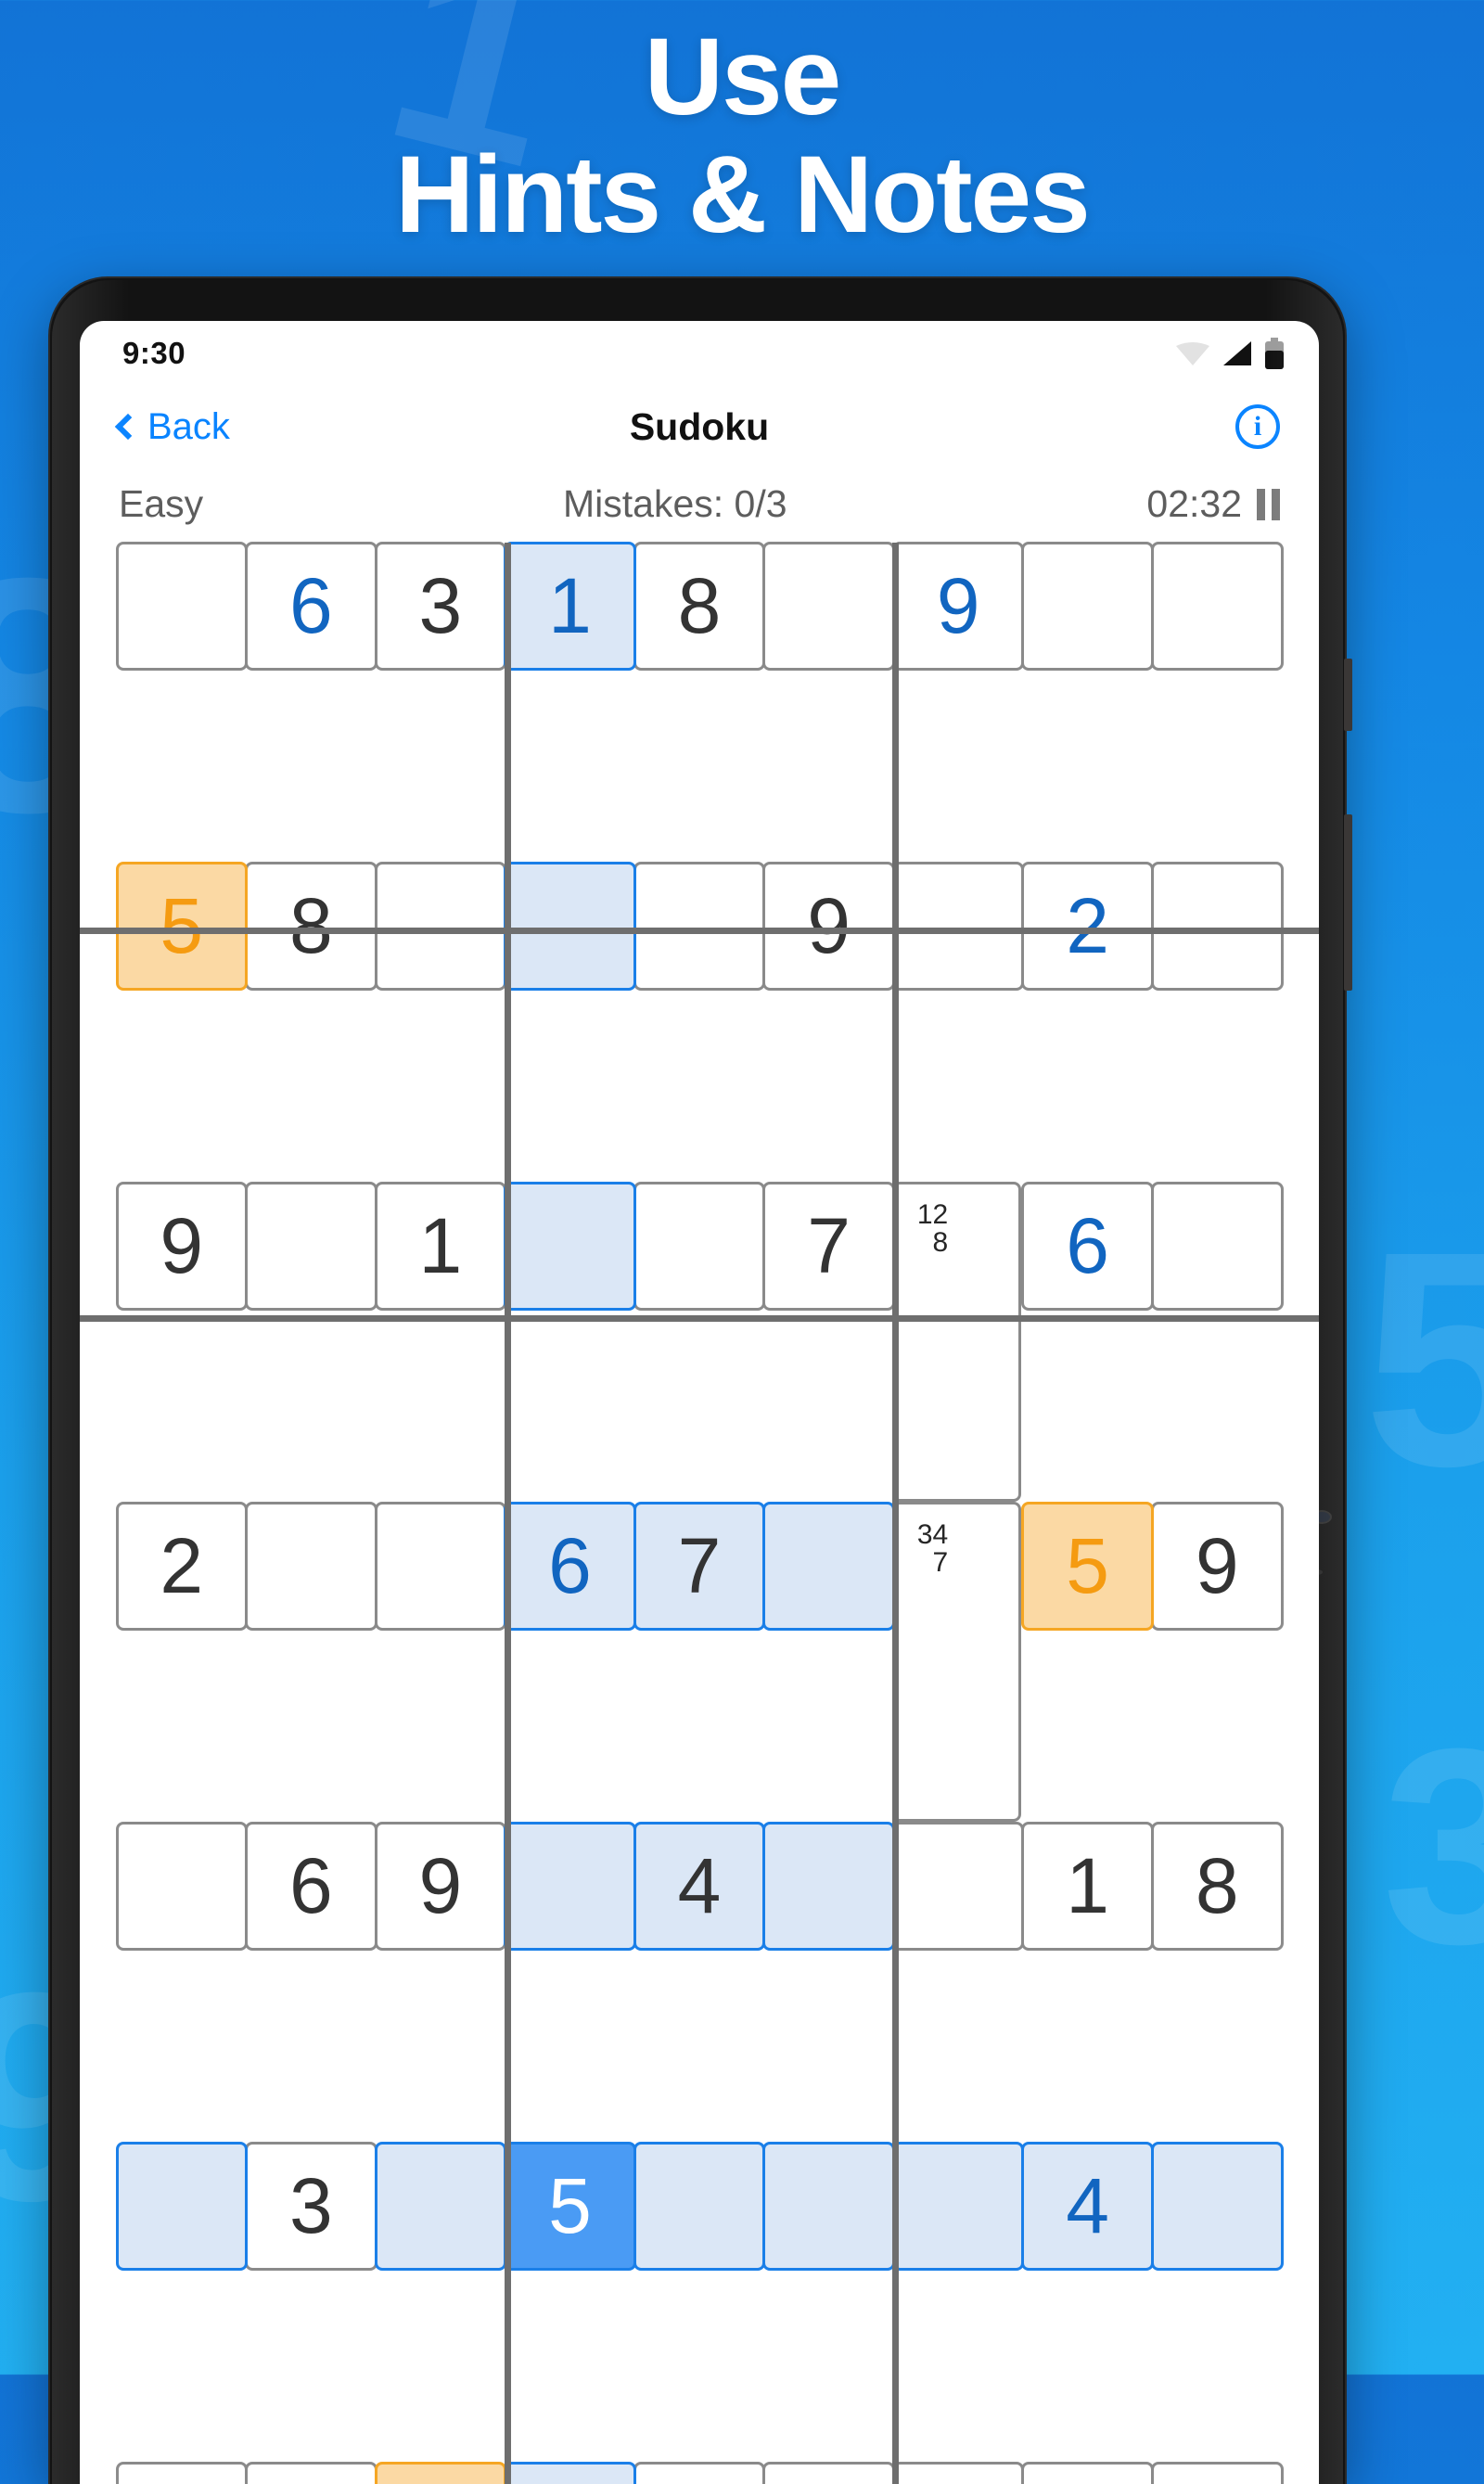 This screenshot has width=1484, height=2484. What do you see at coordinates (699, 927) in the screenshot?
I see `sudoku-cell-r2c5` at bounding box center [699, 927].